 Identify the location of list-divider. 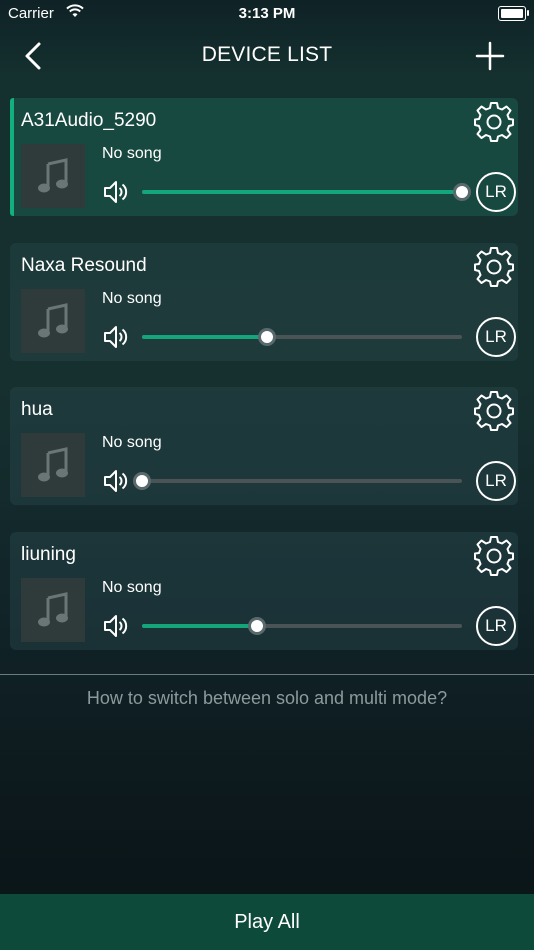
(267, 674).